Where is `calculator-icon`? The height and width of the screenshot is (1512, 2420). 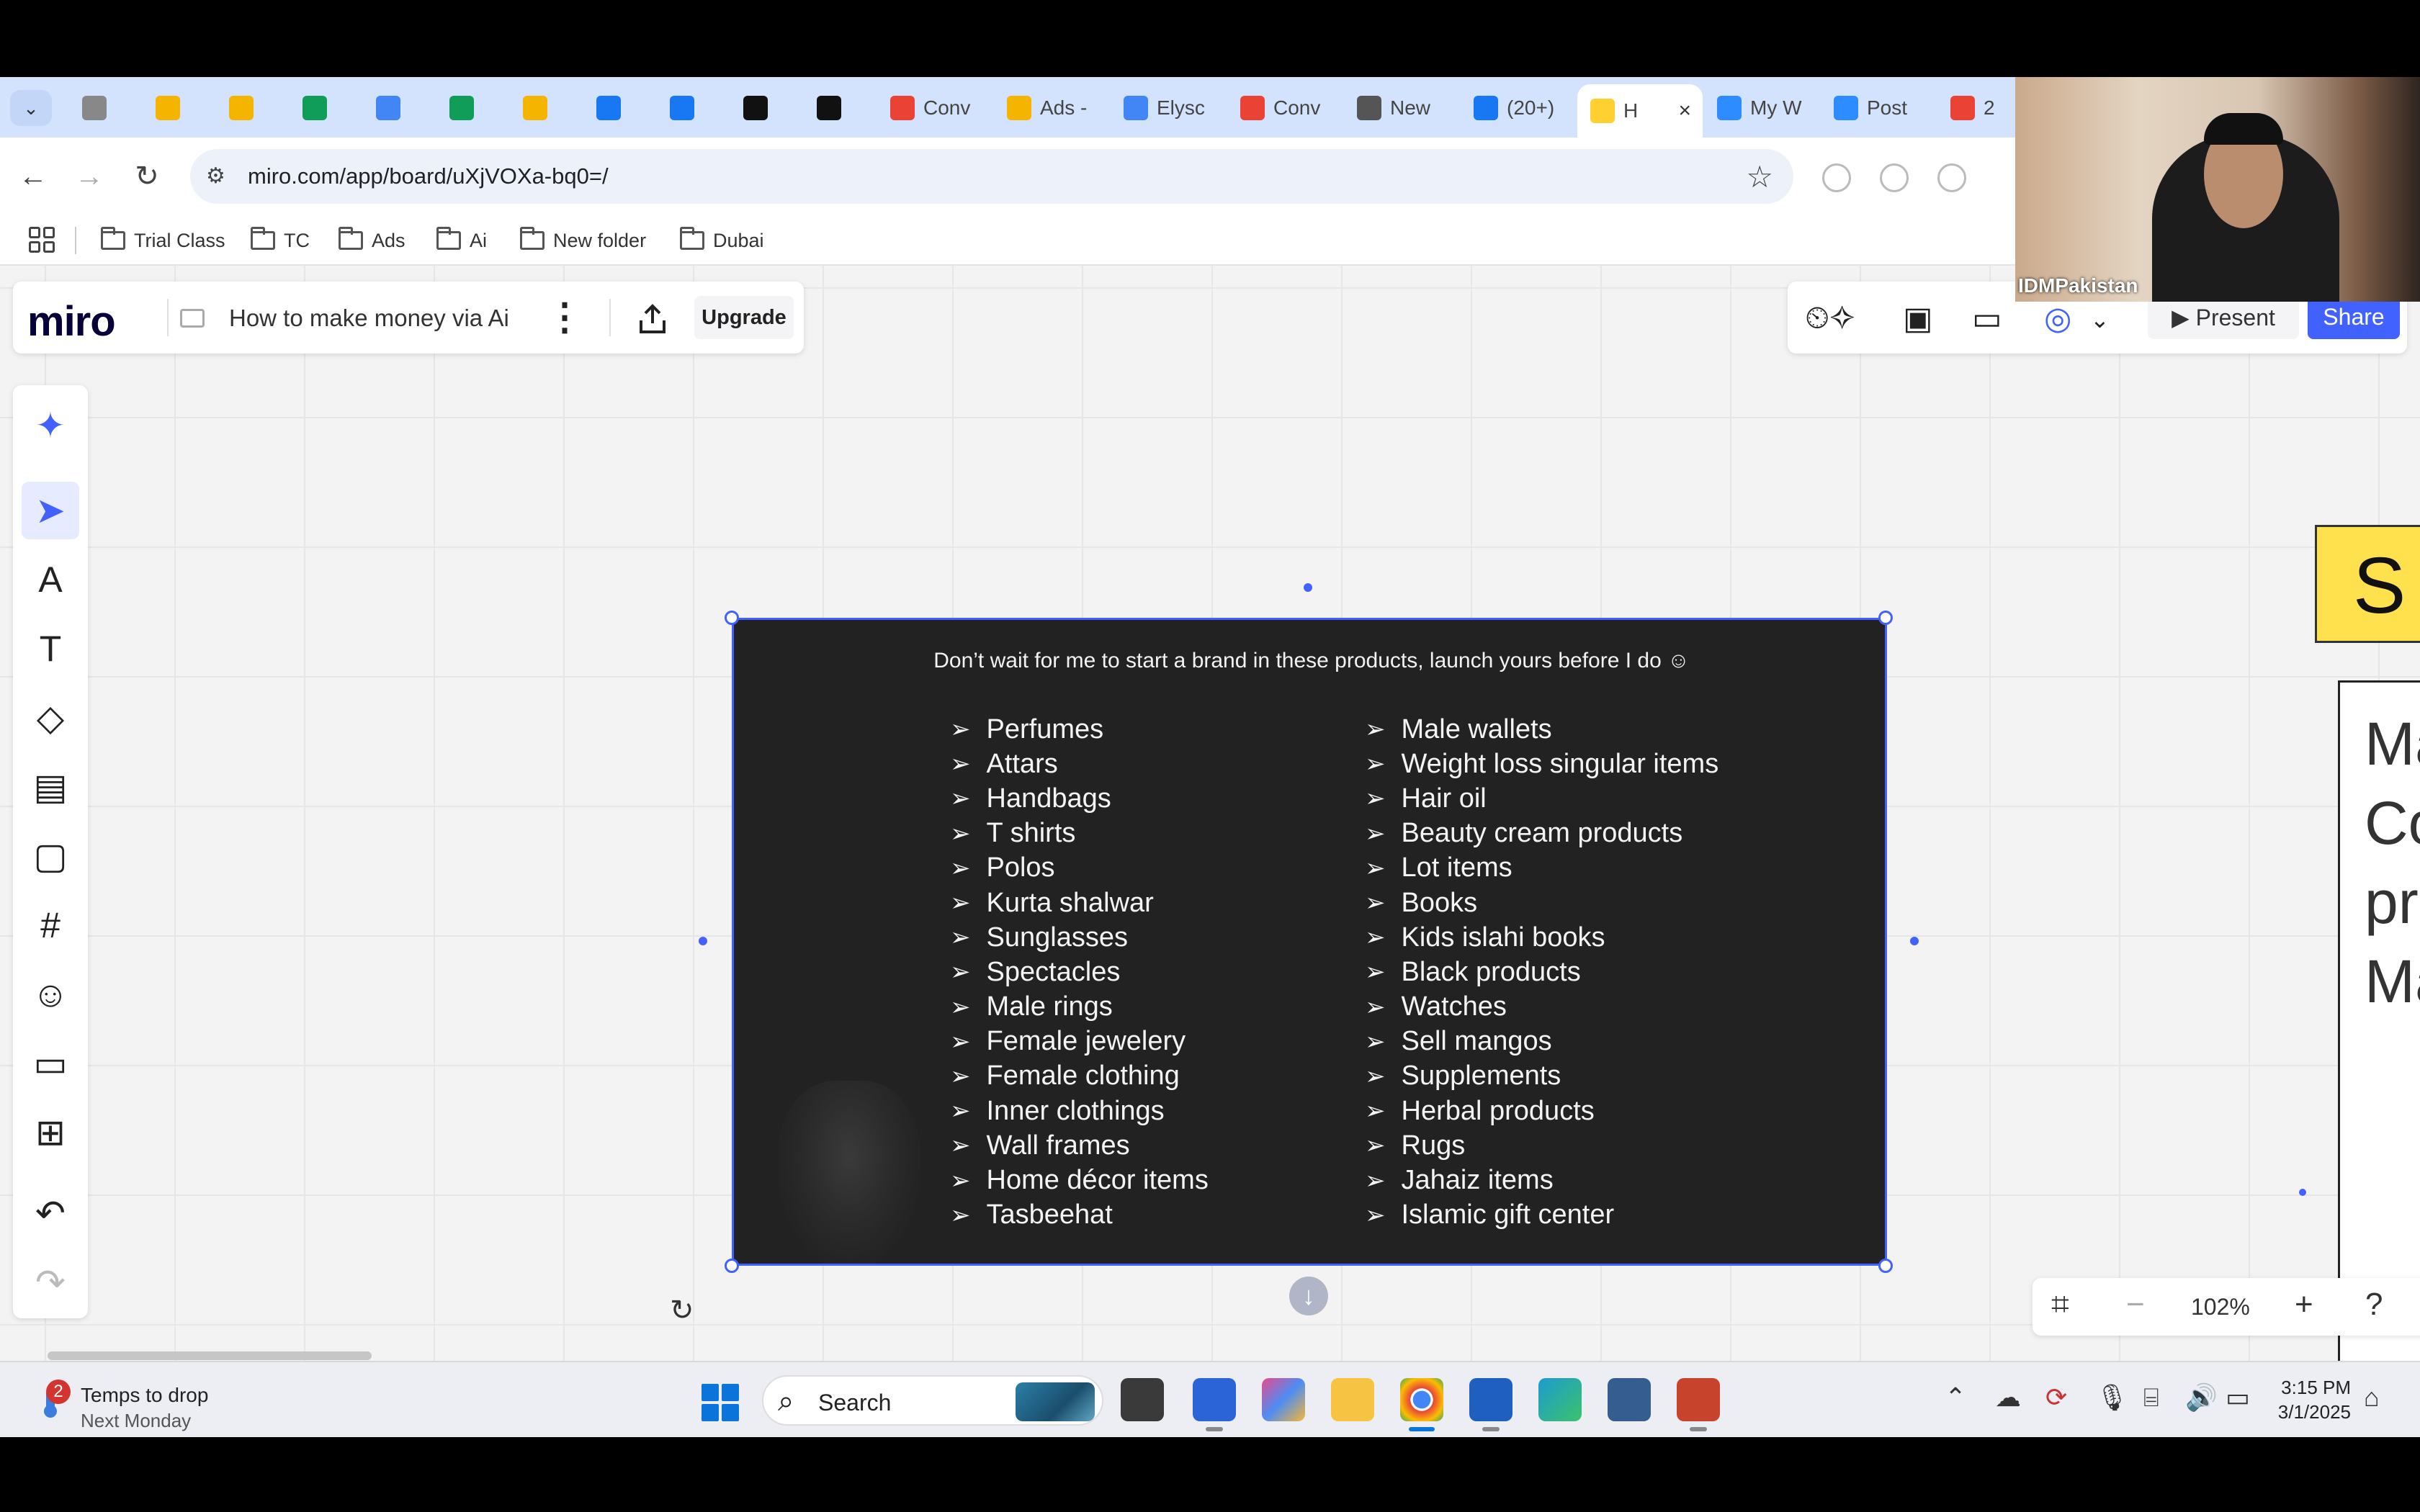 calculator-icon is located at coordinates (1629, 1399).